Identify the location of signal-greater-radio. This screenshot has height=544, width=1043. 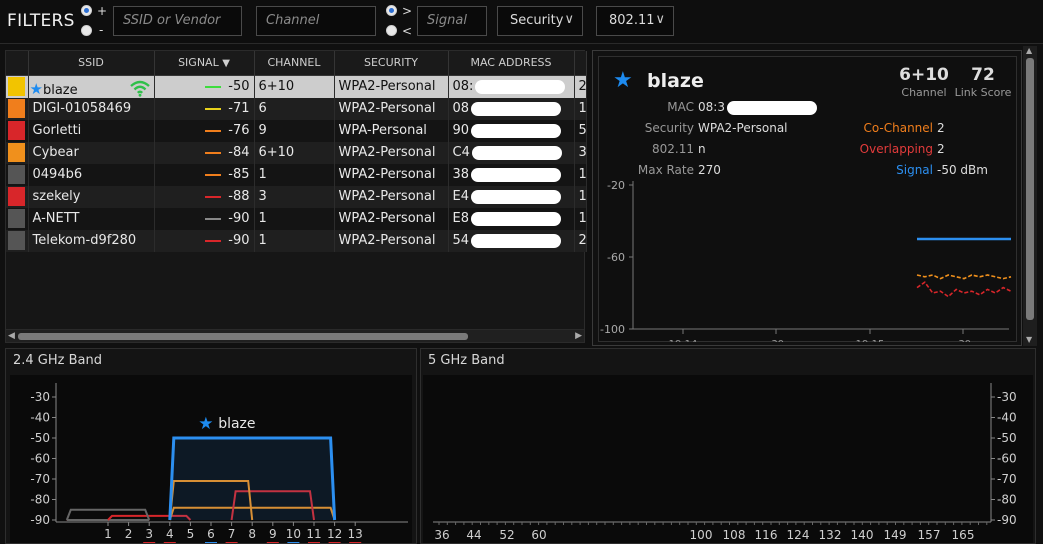
(391, 10).